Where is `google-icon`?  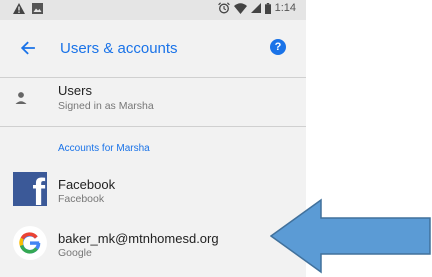 google-icon is located at coordinates (30, 243).